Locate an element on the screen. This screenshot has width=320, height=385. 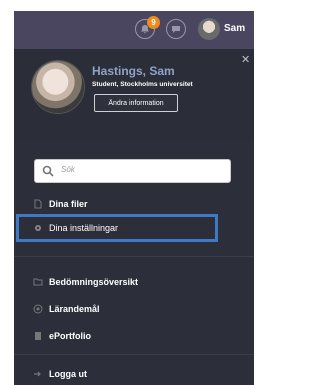
profile-avatar is located at coordinates (58, 87).